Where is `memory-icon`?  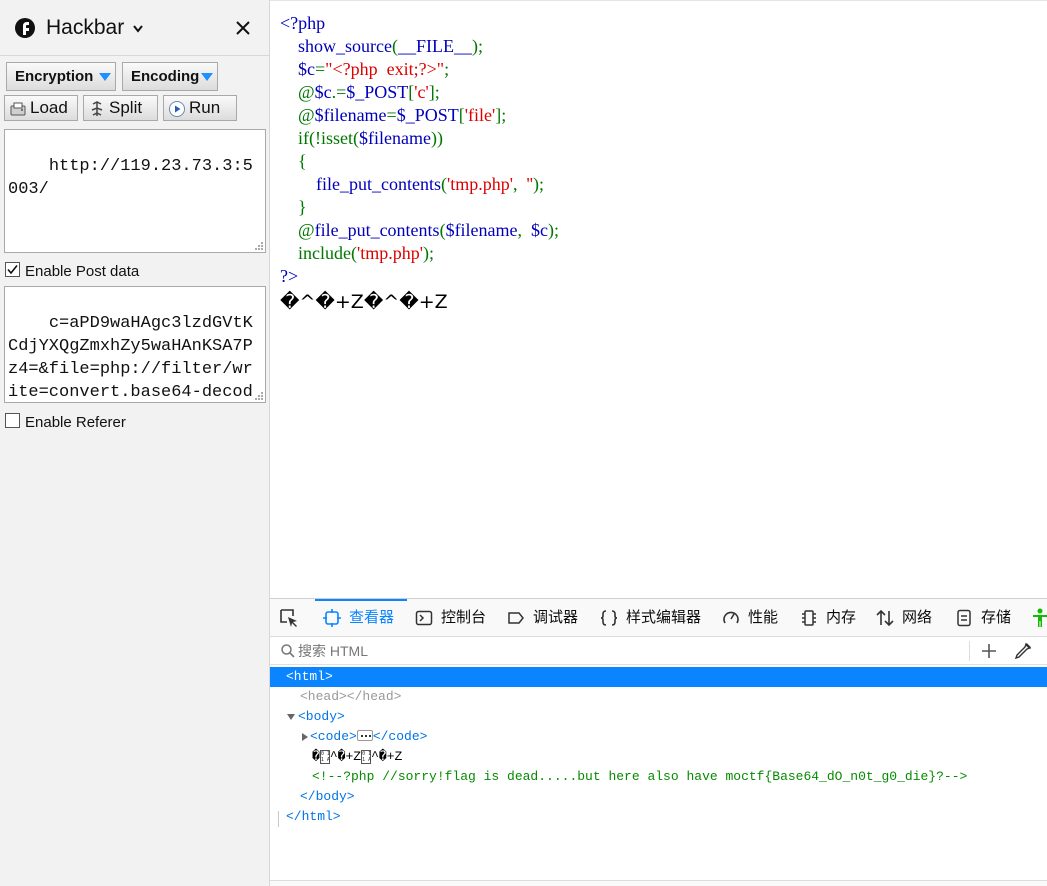
memory-icon is located at coordinates (809, 618).